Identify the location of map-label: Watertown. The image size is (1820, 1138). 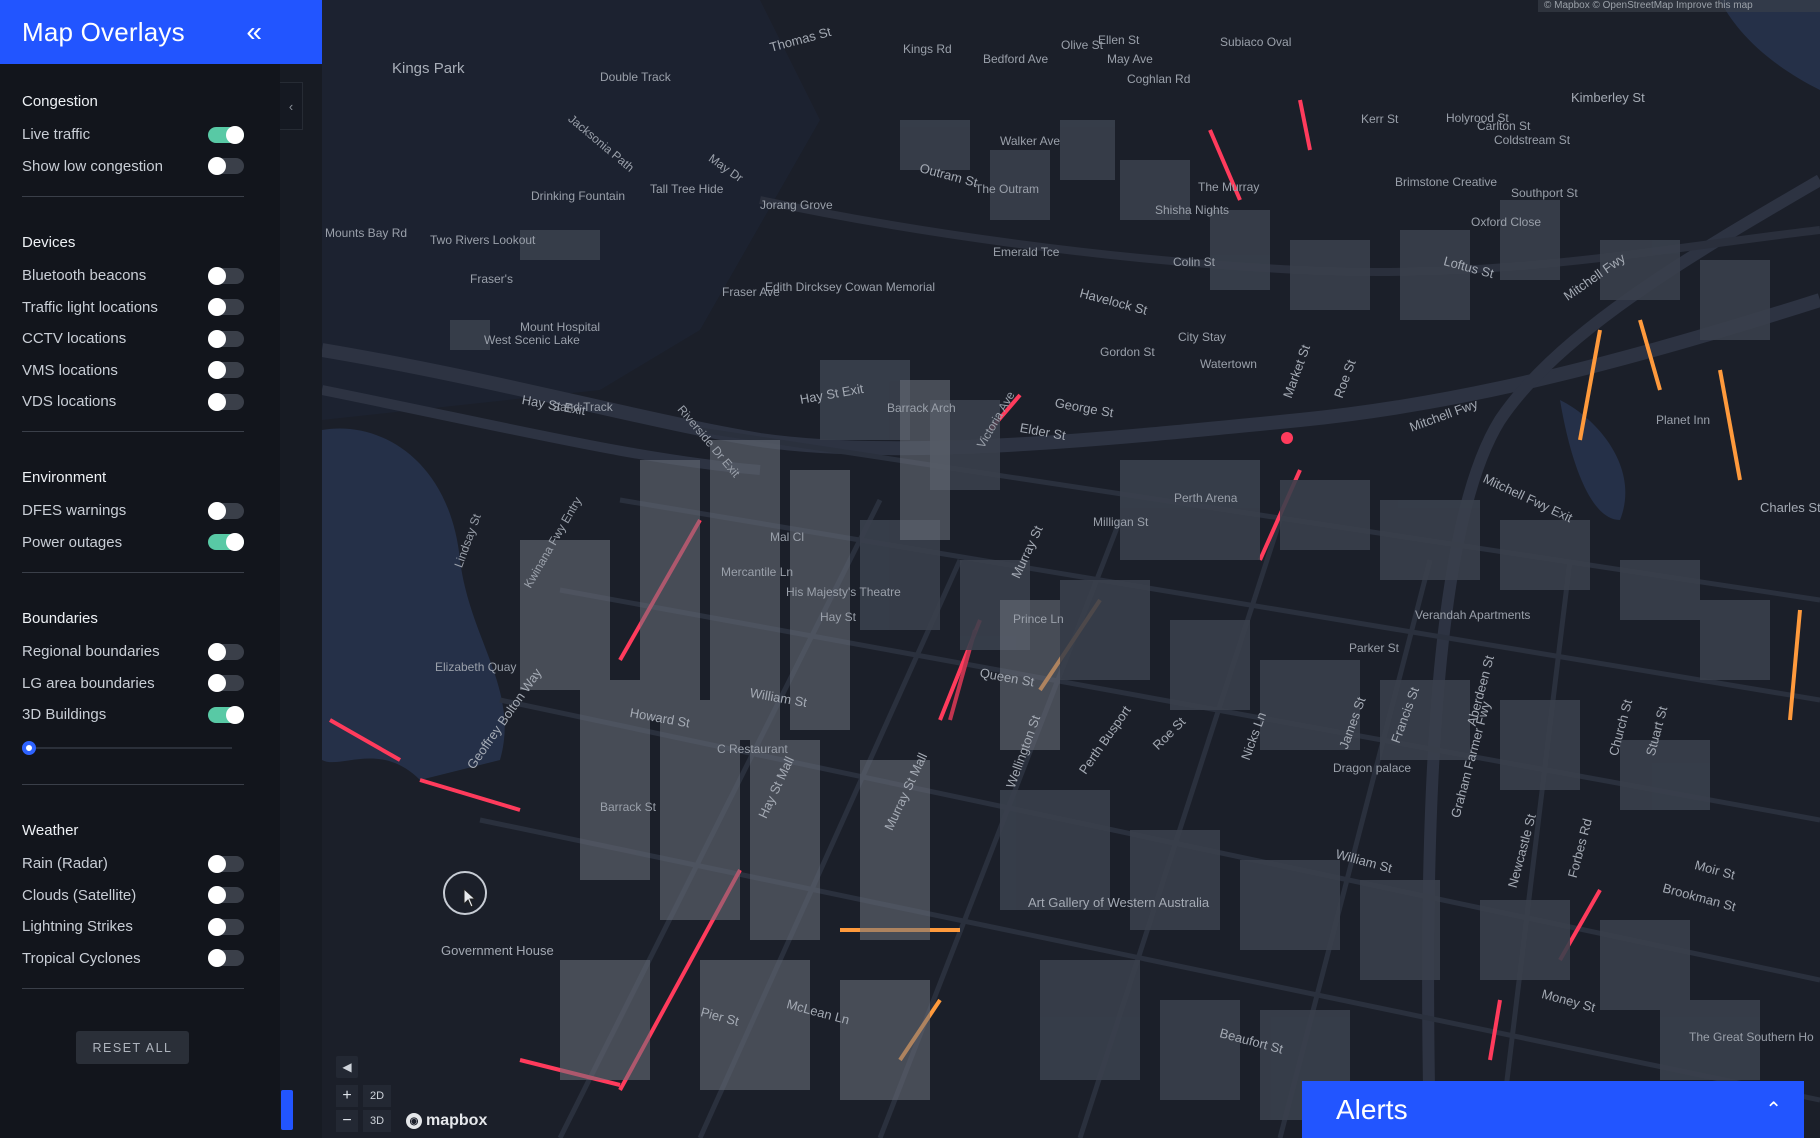
(1228, 364).